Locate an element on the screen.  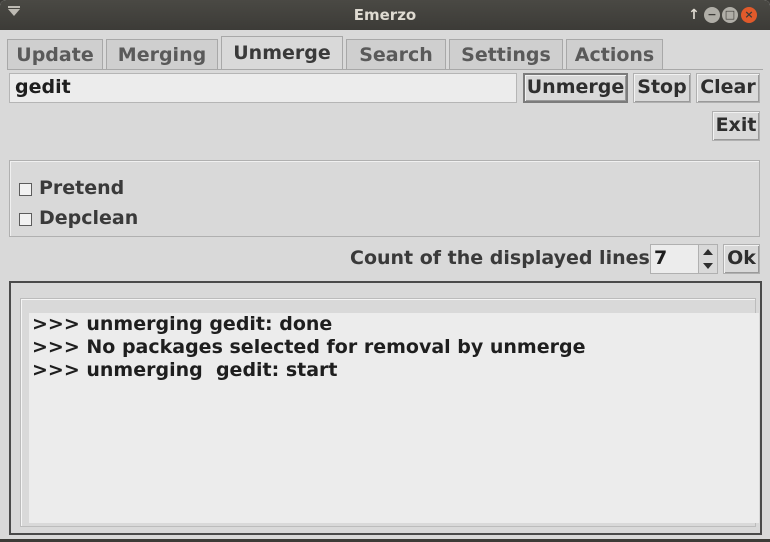
tab-search: Search is located at coordinates (396, 54).